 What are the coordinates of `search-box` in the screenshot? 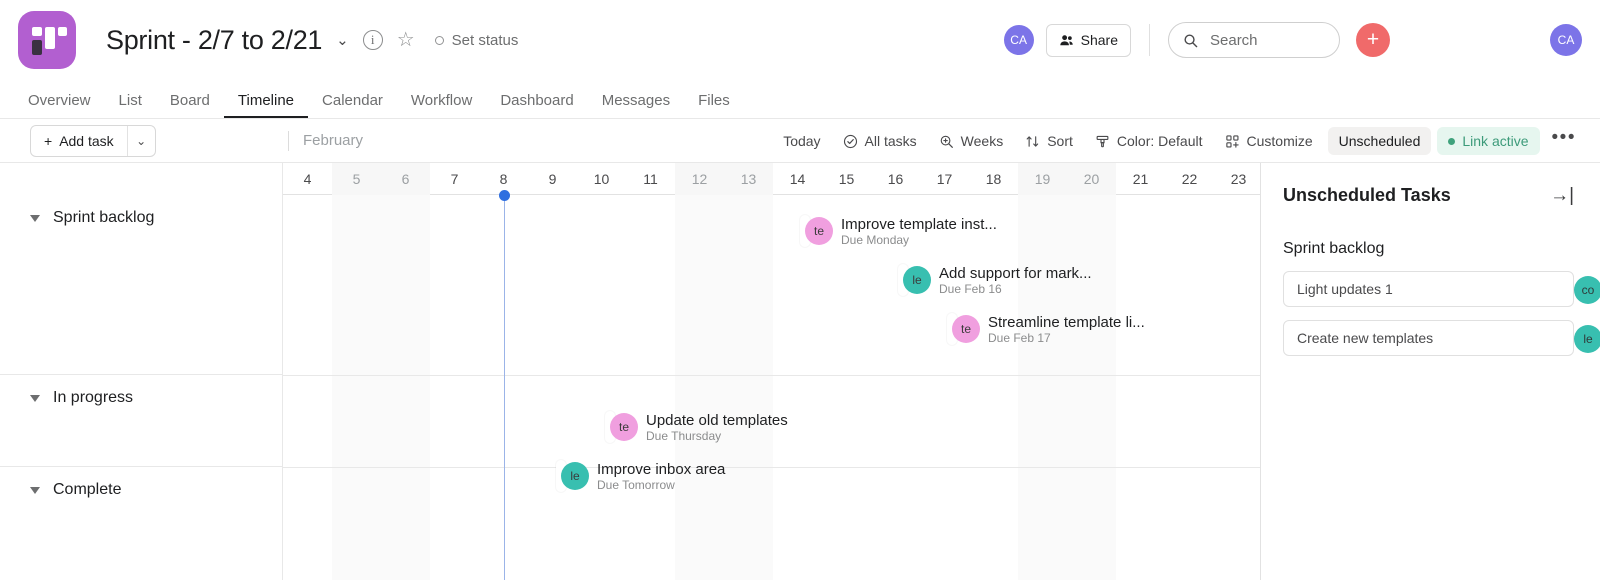 It's located at (1254, 40).